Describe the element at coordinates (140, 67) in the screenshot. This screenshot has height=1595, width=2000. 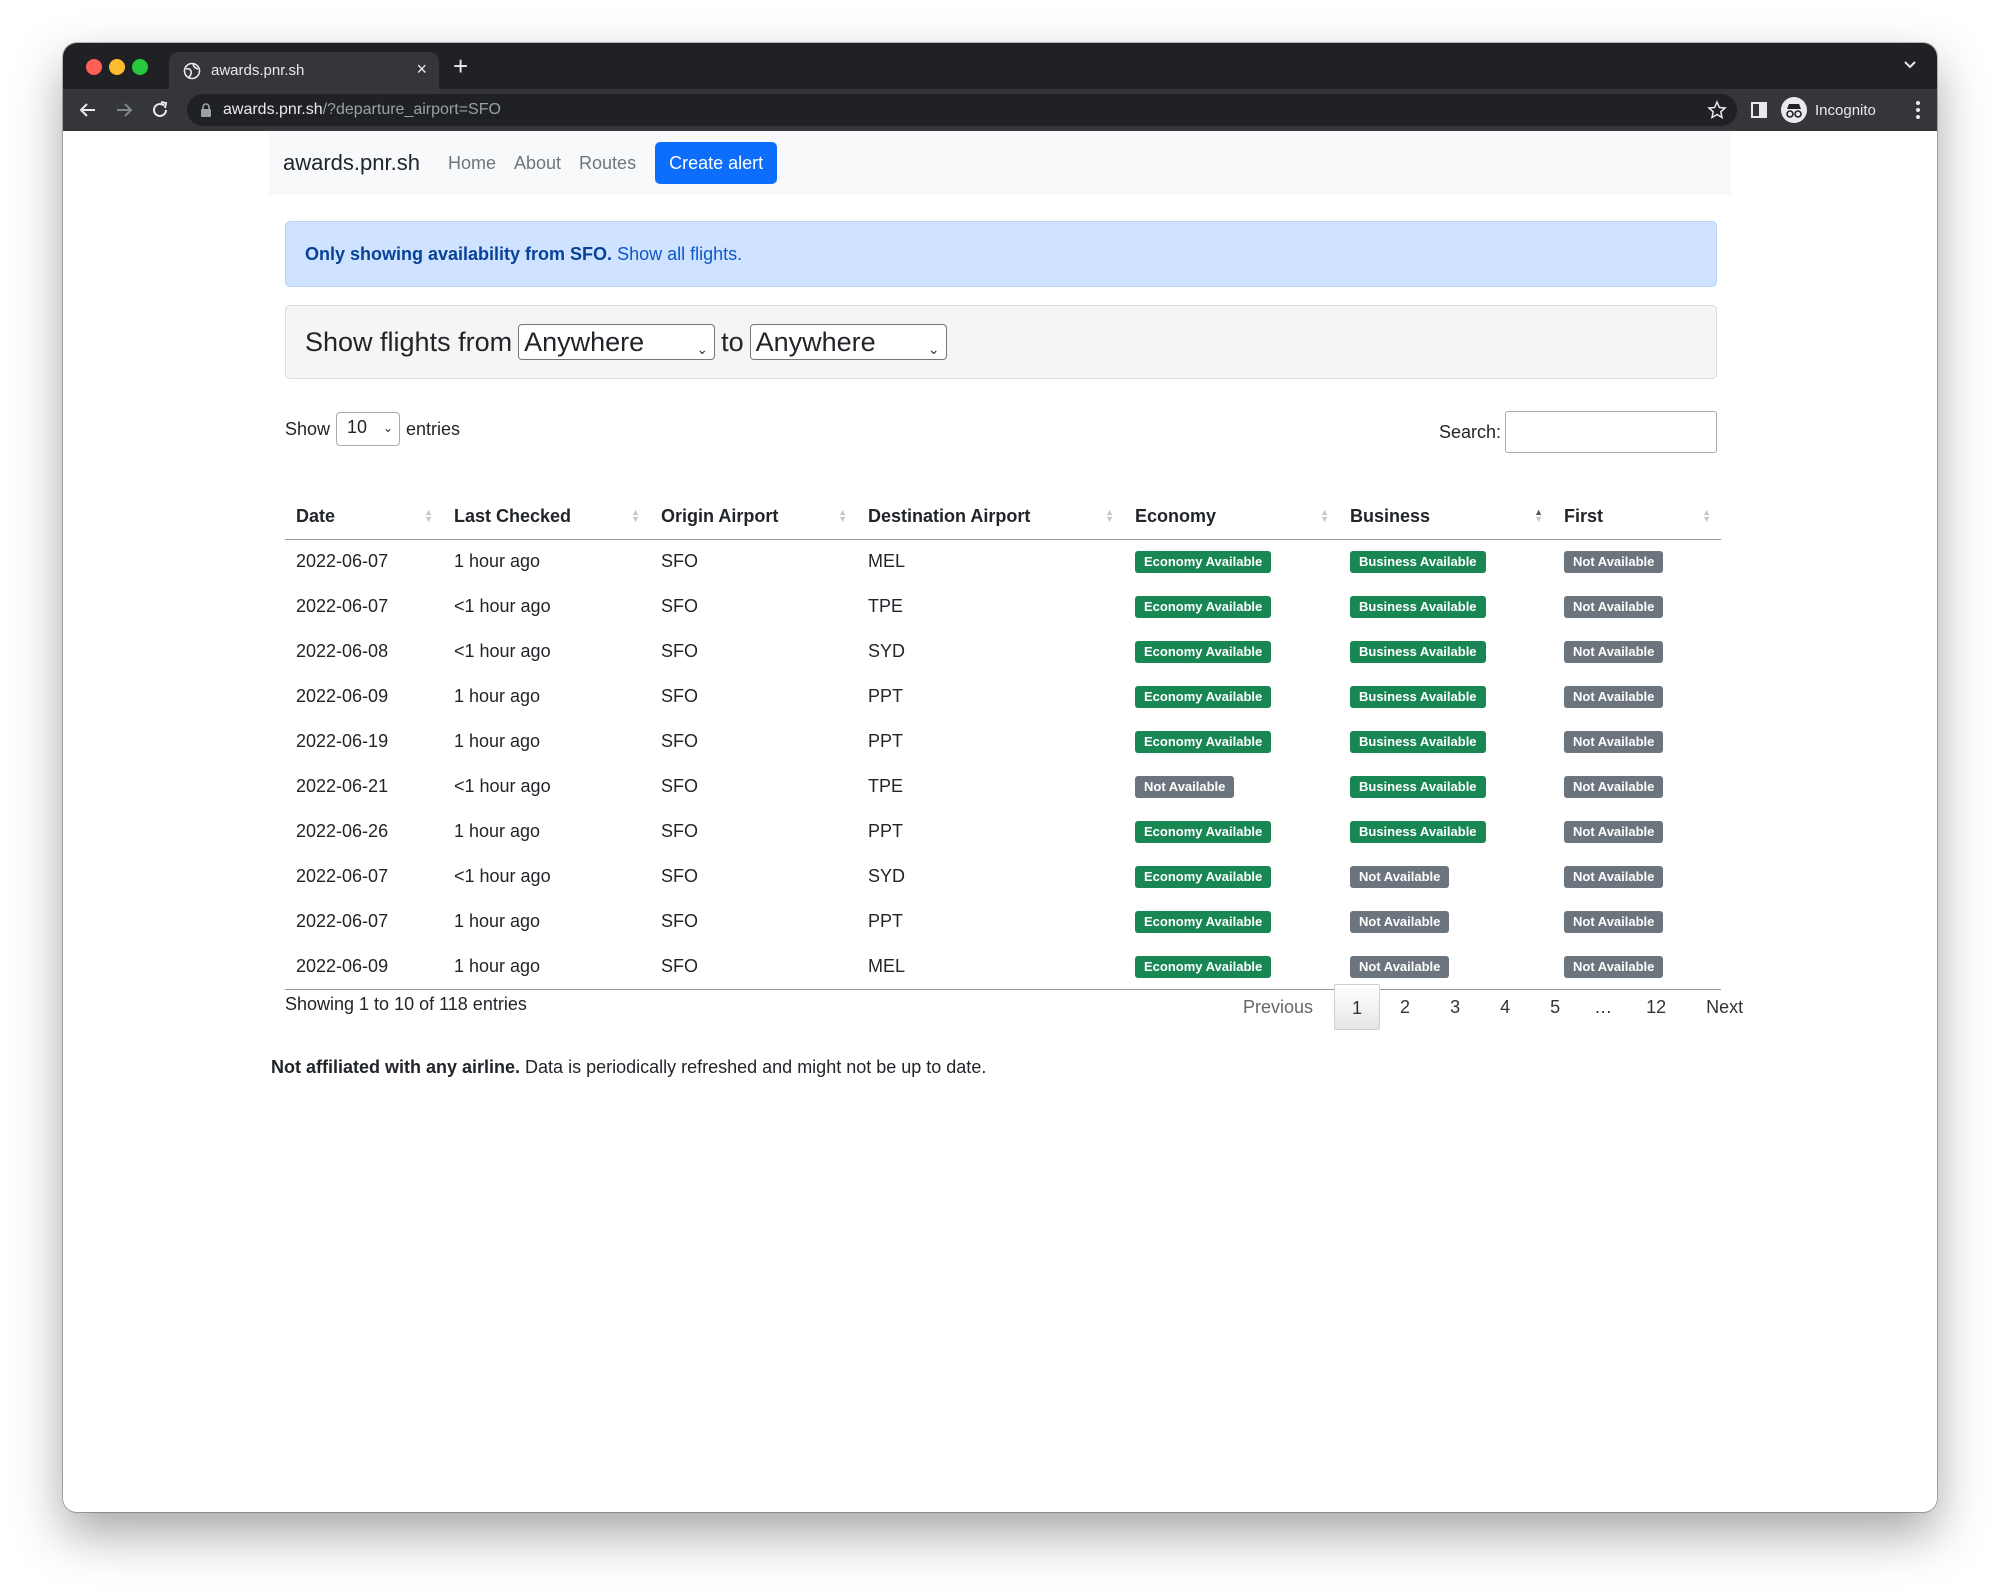
I see `maximize-window-button` at that location.